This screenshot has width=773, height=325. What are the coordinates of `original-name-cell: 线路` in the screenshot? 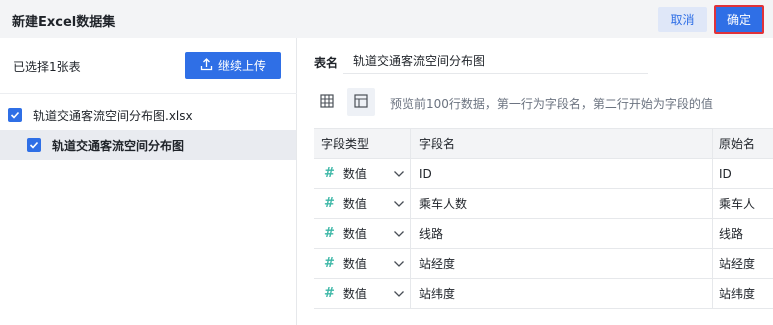 It's located at (731, 234).